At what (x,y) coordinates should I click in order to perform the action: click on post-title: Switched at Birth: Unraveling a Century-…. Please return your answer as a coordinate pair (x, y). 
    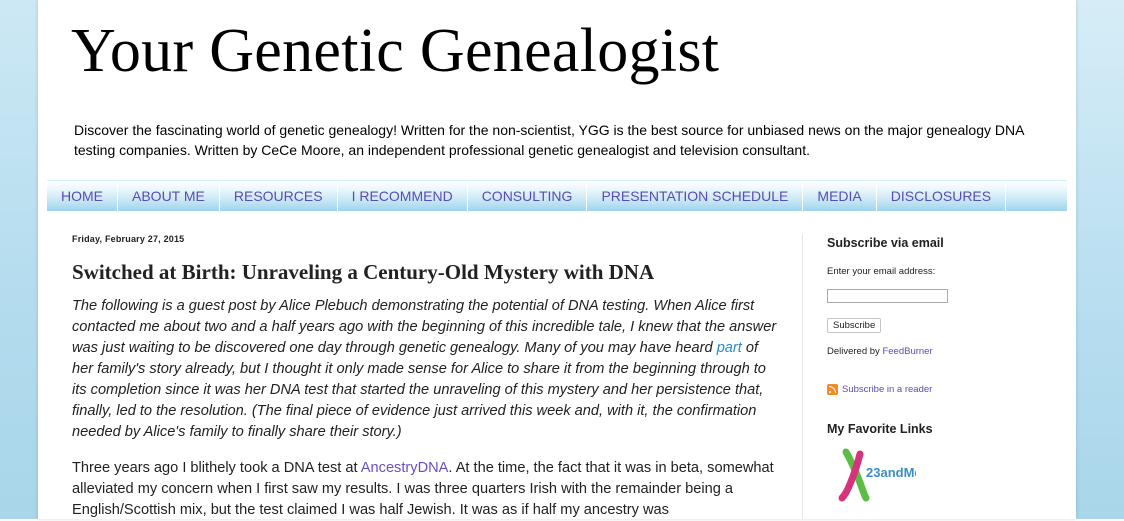
    Looking at the image, I should click on (363, 272).